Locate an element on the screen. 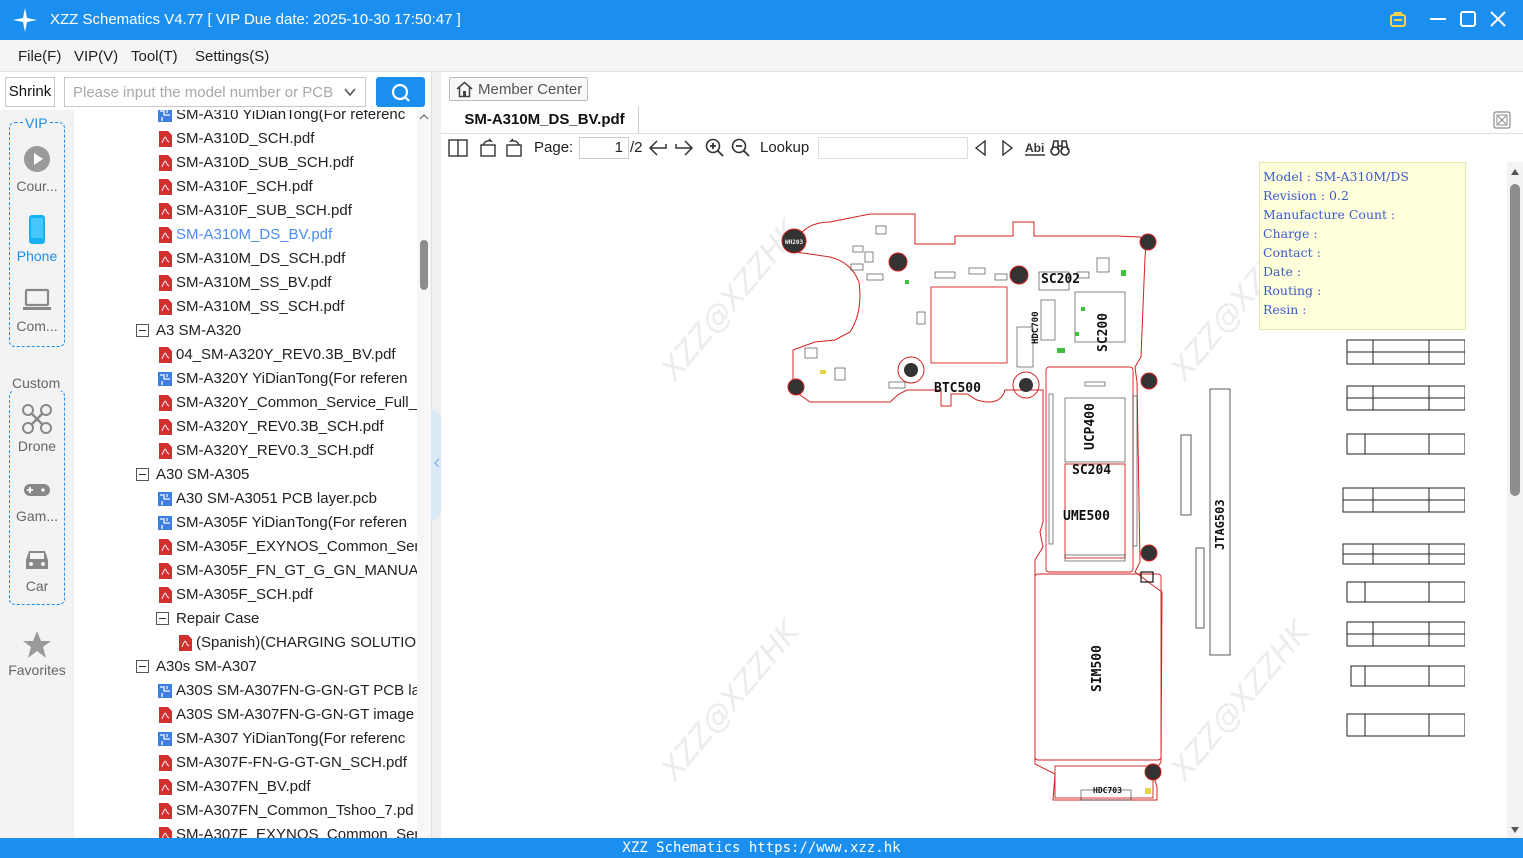 The image size is (1523, 858). tree-item-label: SM-A307FN_BV.pdf is located at coordinates (243, 786).